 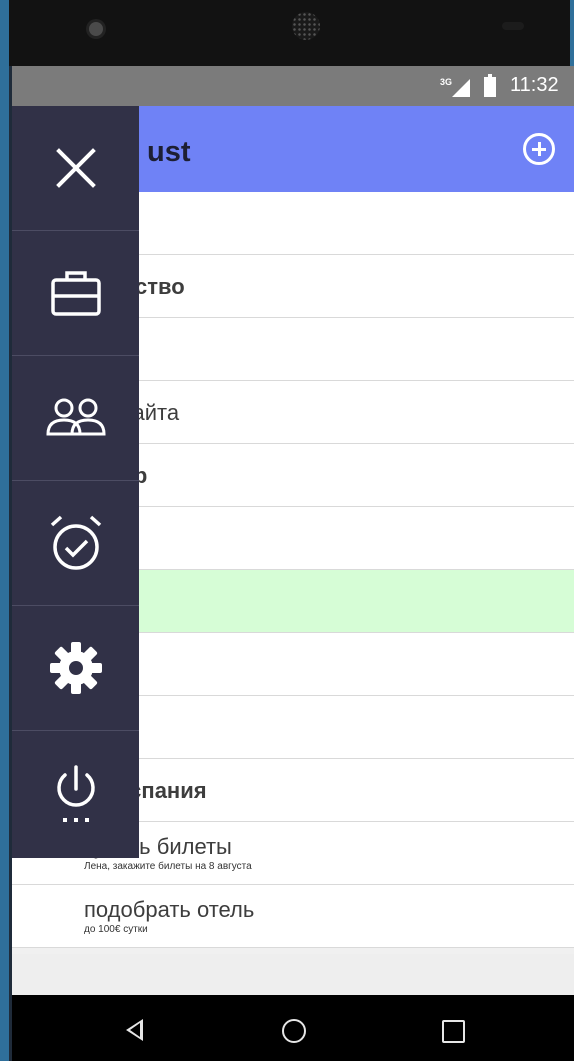 I want to click on drawer-item-close, so click(x=75, y=168).